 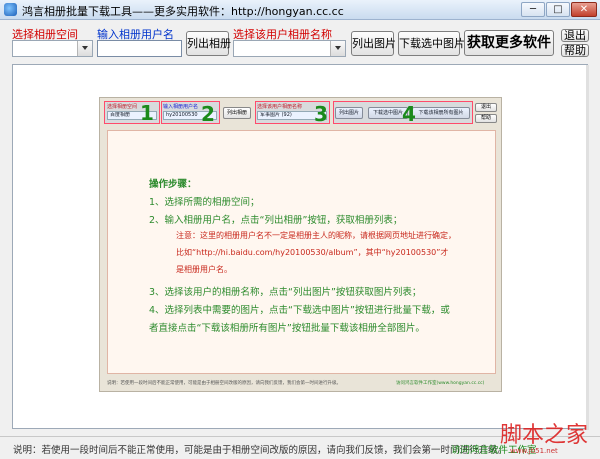 What do you see at coordinates (299, 310) in the screenshot?
I see `instruction-step-4-line-1: 4、选择列表中需要的图片，点击“下载选中图片”按钮进行批量下载，或` at bounding box center [299, 310].